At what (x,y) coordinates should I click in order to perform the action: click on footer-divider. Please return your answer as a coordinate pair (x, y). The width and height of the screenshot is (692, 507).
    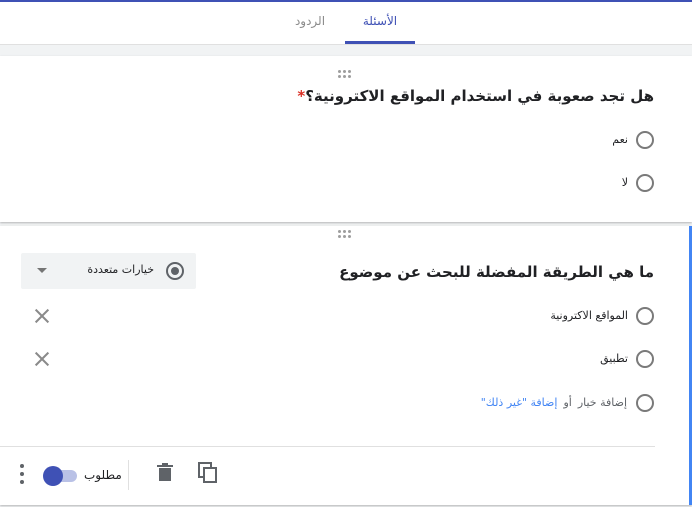
    Looking at the image, I should click on (327, 446).